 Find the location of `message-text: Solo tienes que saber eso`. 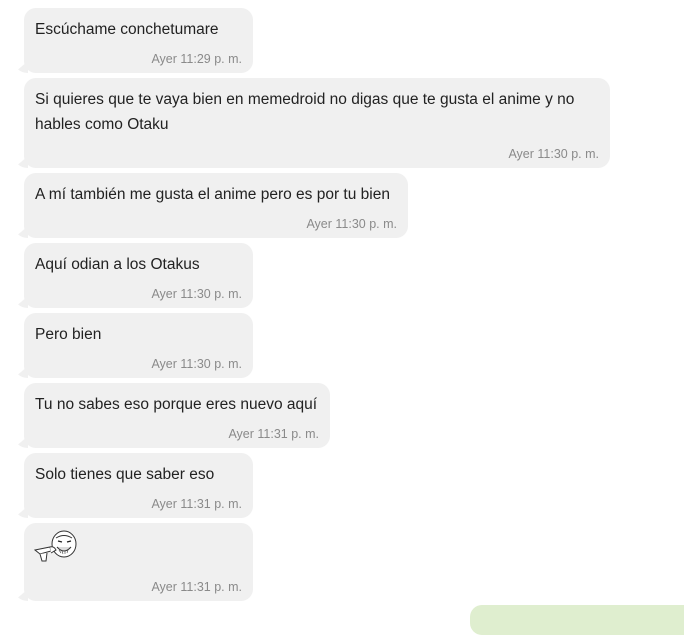

message-text: Solo tienes que saber eso is located at coordinates (125, 474).